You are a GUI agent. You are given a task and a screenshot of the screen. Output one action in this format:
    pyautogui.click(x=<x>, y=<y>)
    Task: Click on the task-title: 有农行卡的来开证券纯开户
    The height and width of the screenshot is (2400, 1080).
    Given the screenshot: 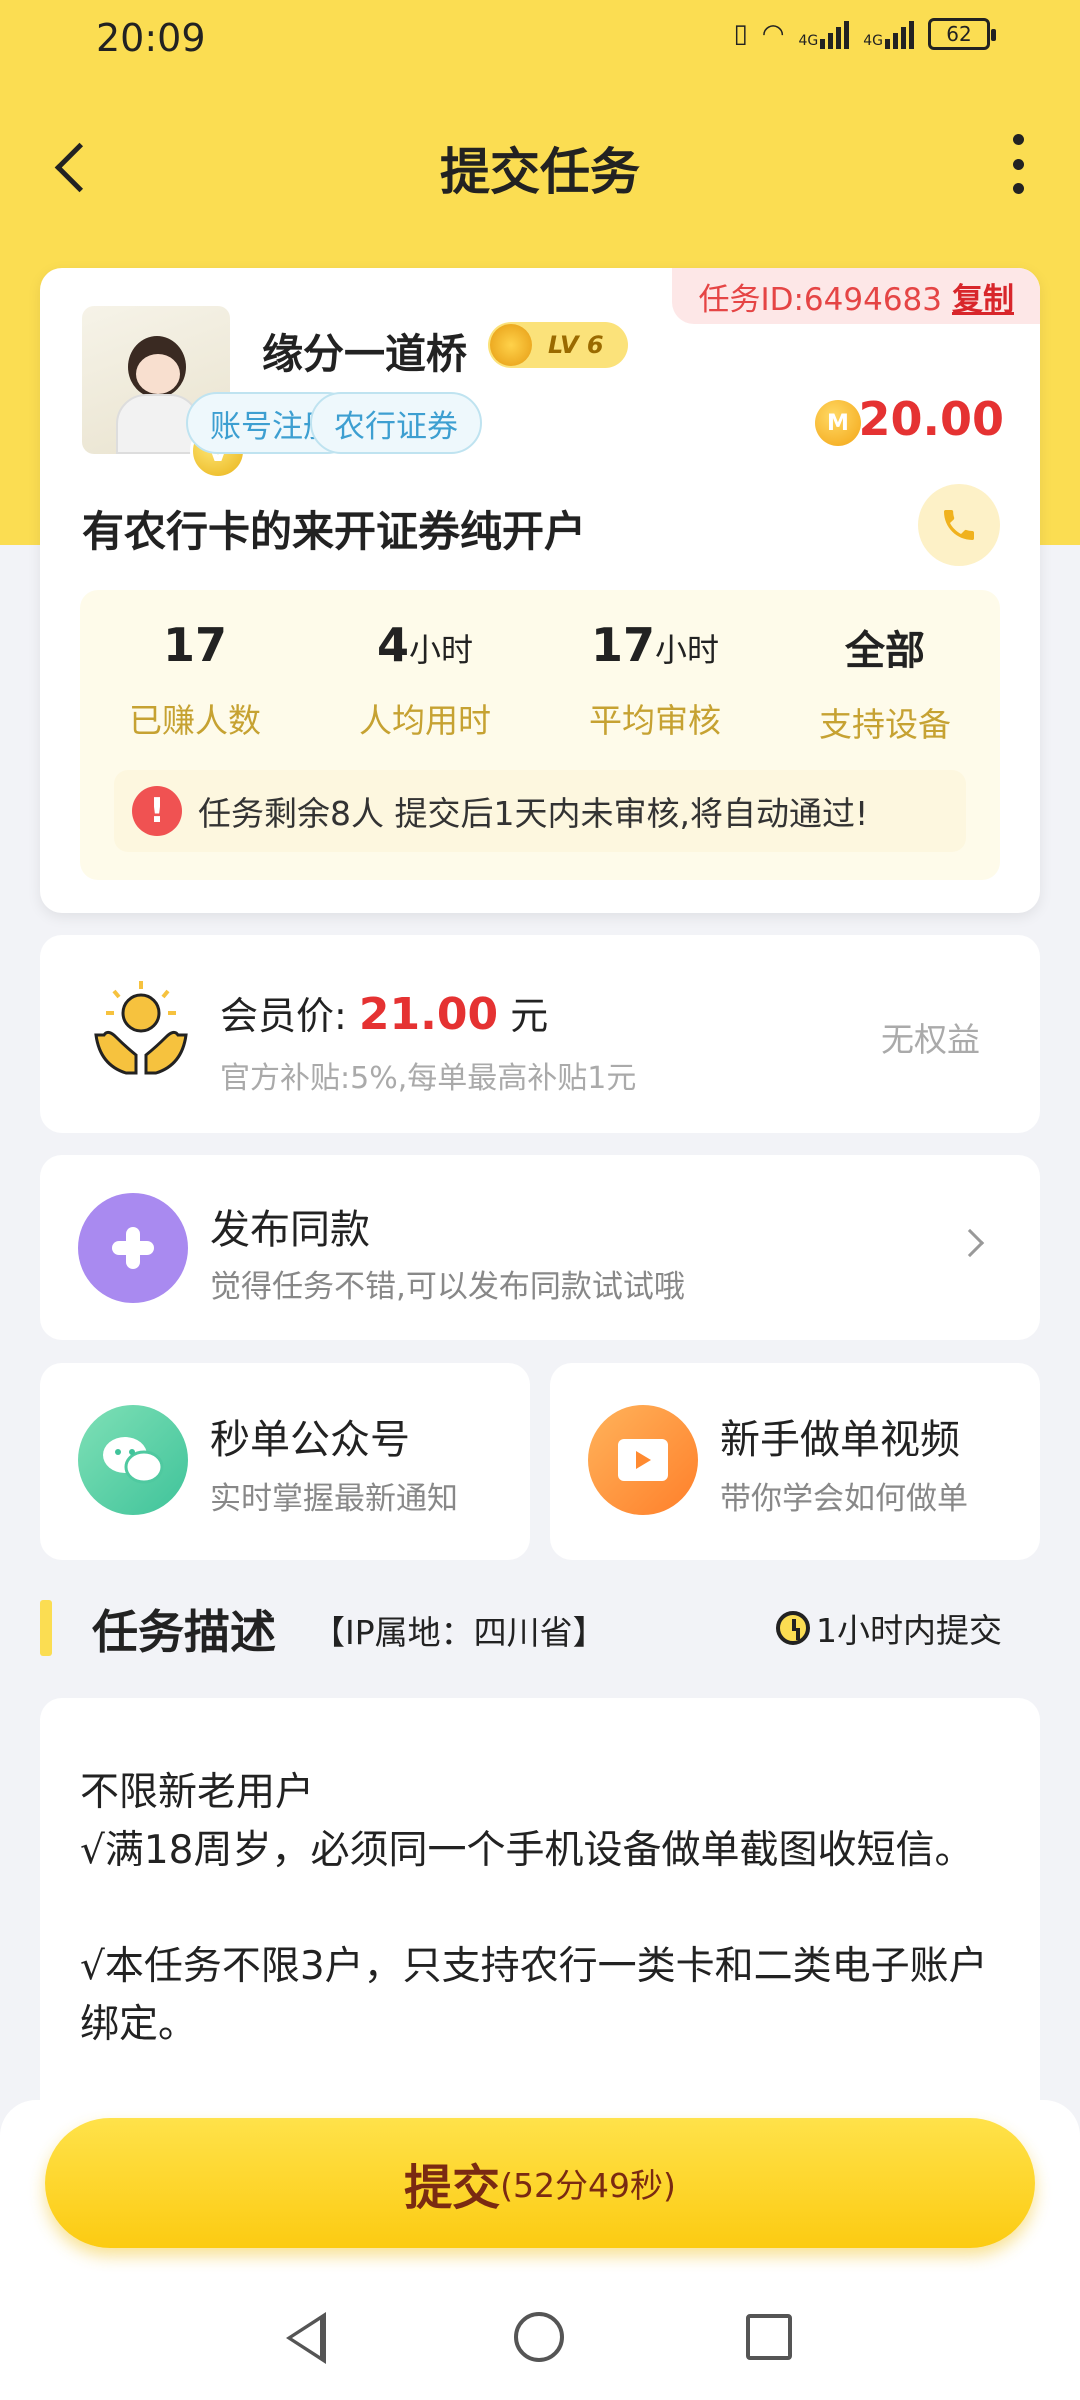 What is the action you would take?
    pyautogui.click(x=334, y=531)
    